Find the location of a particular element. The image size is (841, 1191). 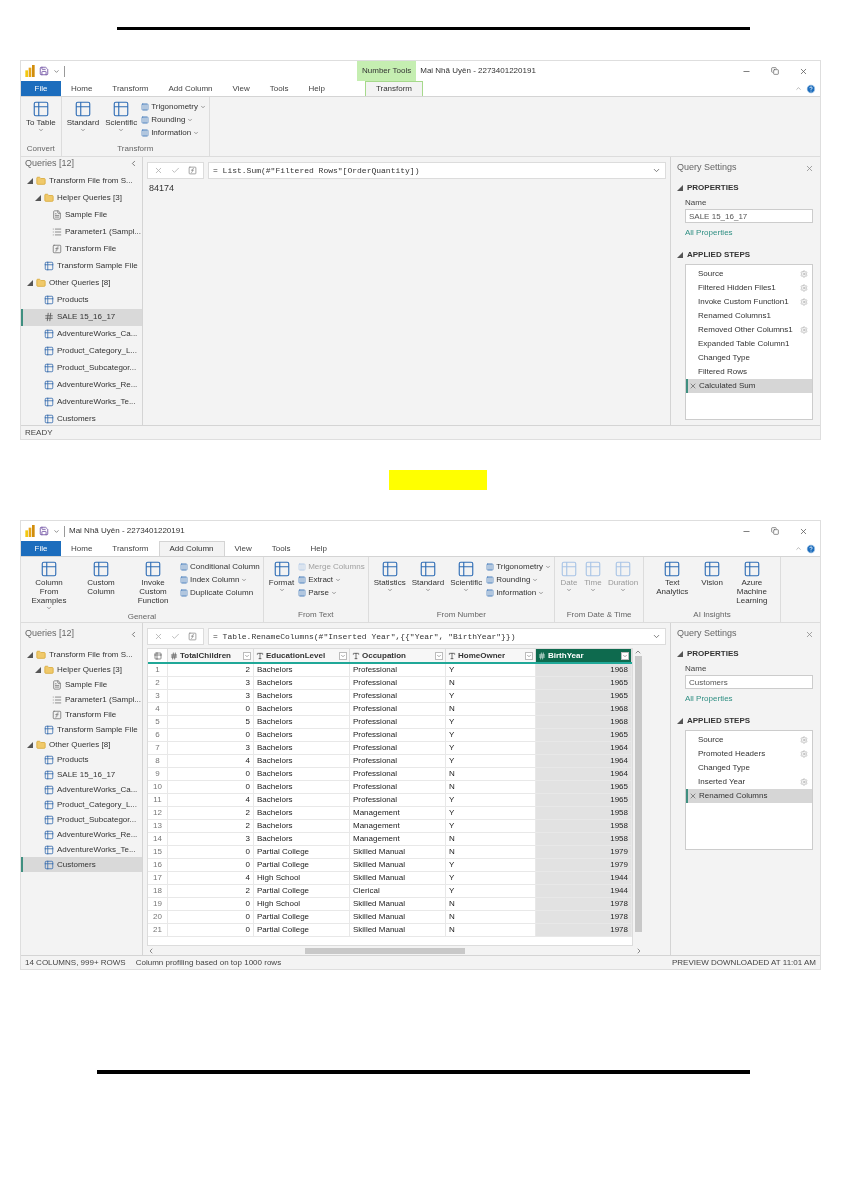

ribbon-button: Statistics is located at coordinates (389, 576).